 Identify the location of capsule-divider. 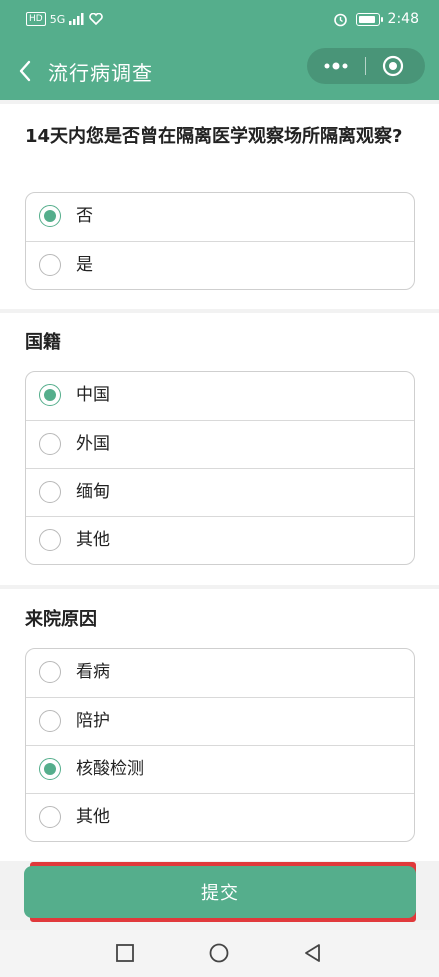
(365, 66).